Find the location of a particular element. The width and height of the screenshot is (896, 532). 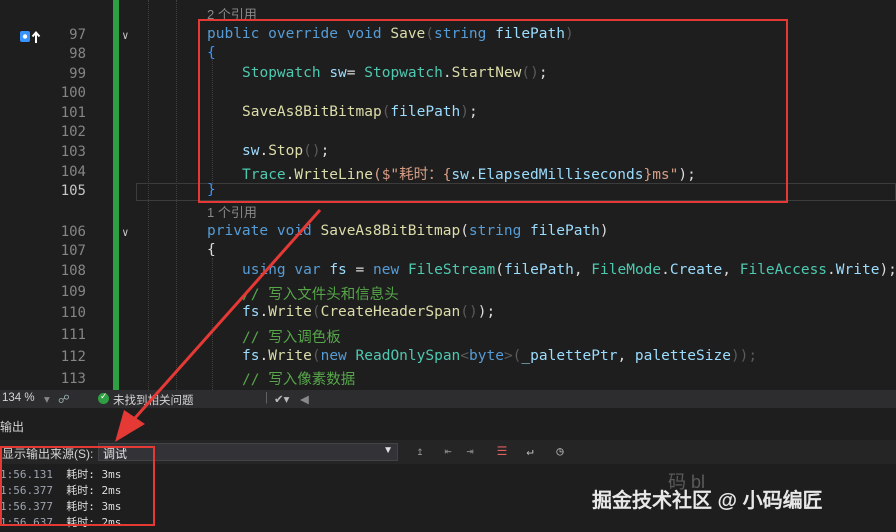

annotation-output-box is located at coordinates (77, 486).